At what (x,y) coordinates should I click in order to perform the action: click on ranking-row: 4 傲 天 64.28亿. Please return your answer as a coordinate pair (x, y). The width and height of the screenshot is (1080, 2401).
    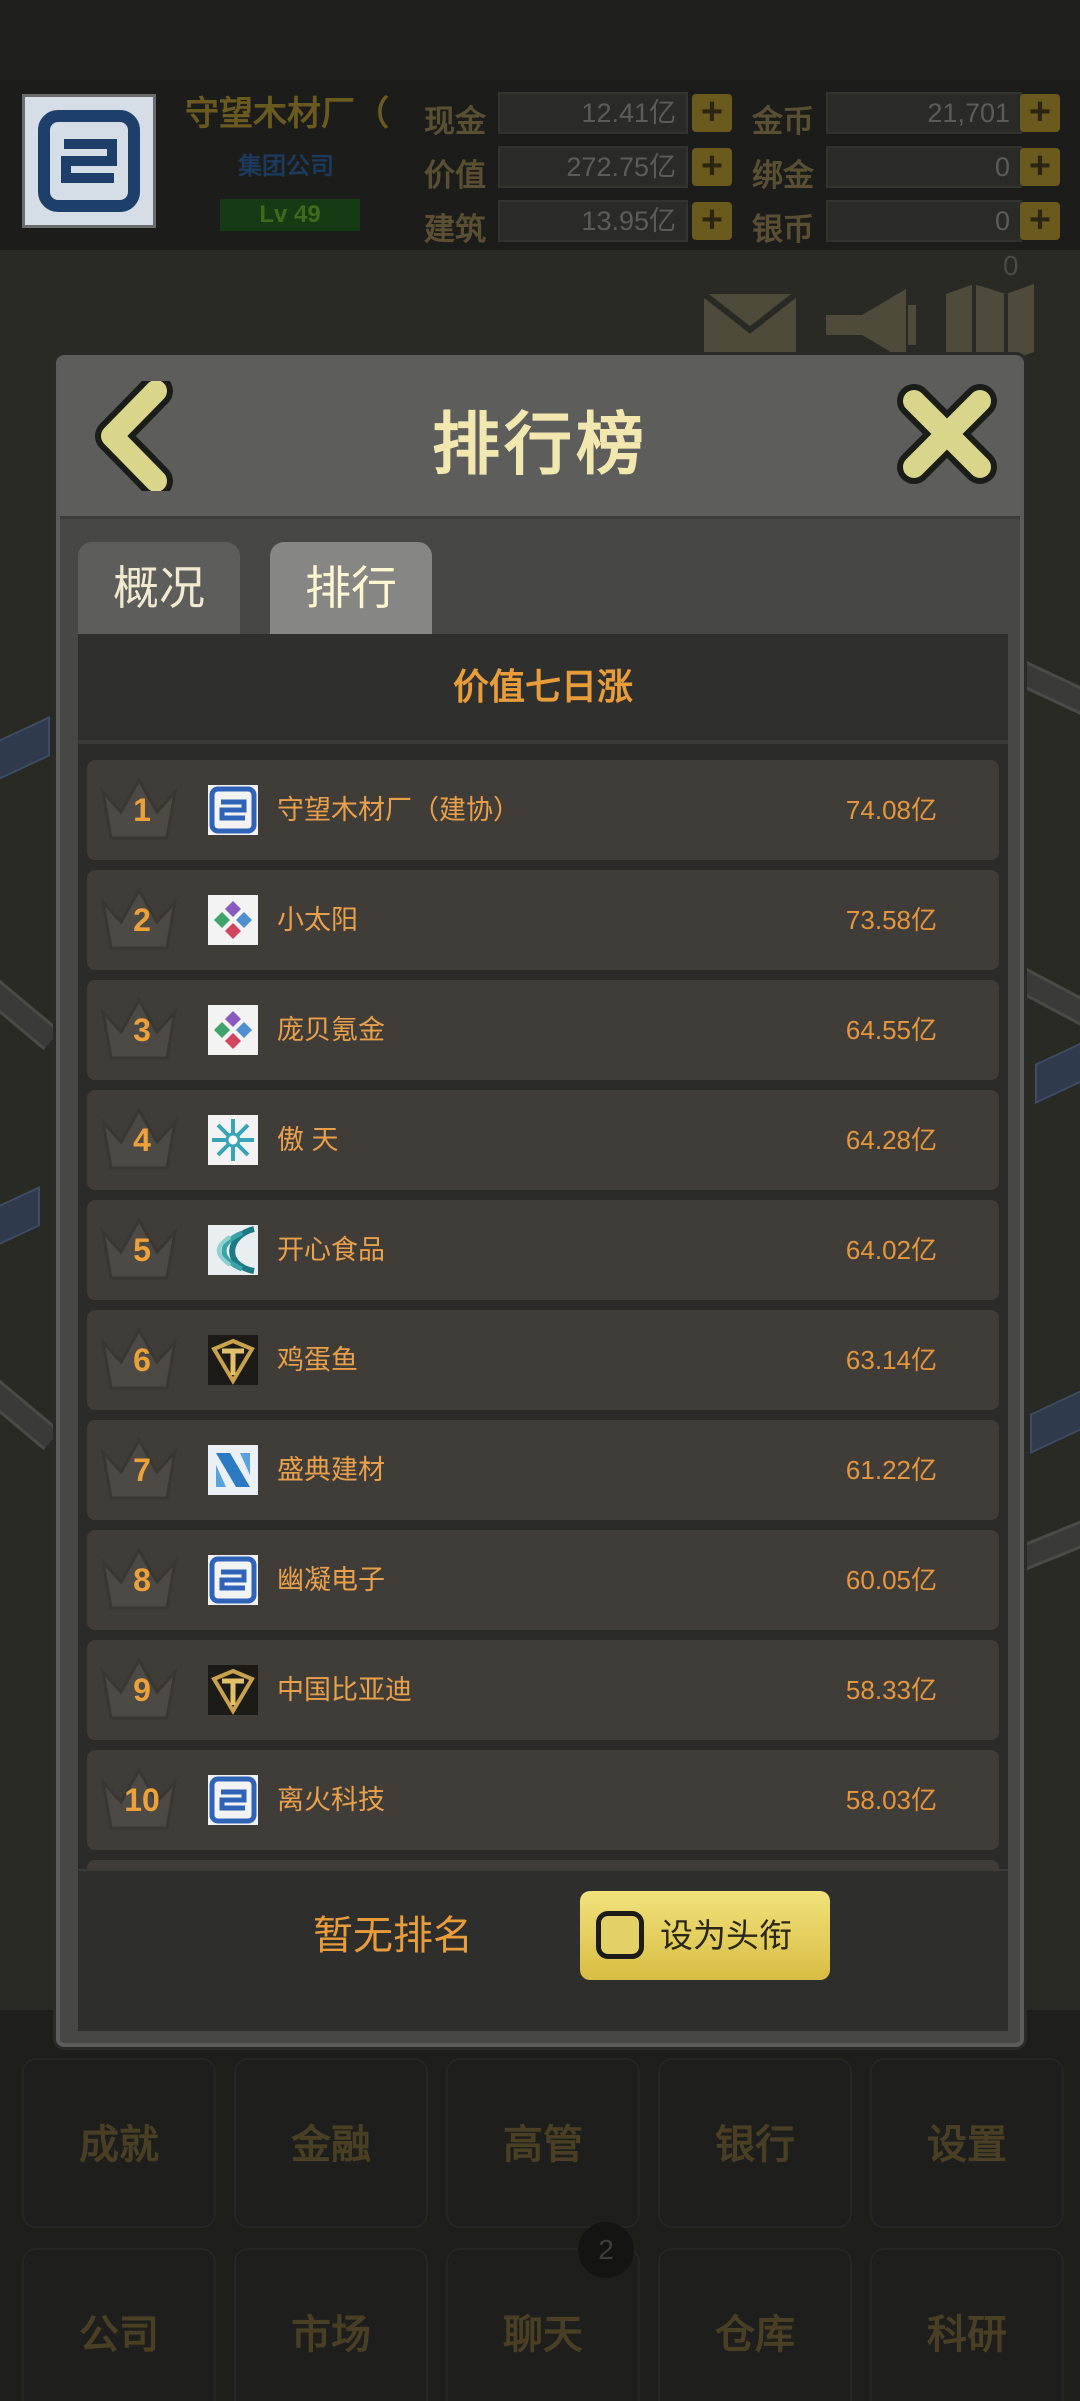
    Looking at the image, I should click on (543, 1140).